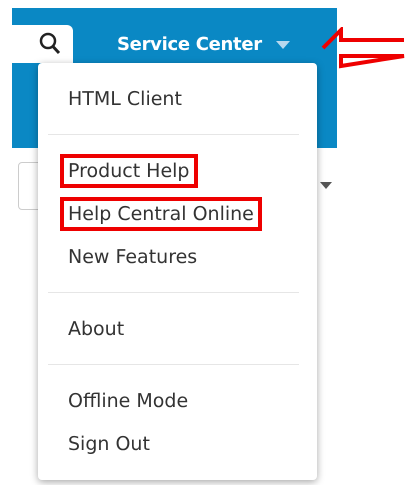  Describe the element at coordinates (50, 44) in the screenshot. I see `search-icon` at that location.